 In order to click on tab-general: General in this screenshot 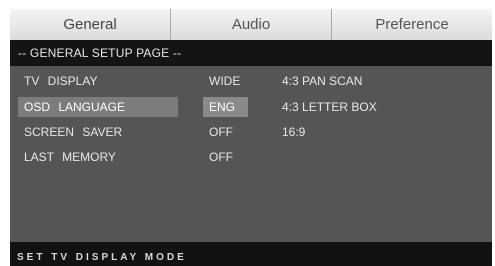, I will do `click(90, 24)`.